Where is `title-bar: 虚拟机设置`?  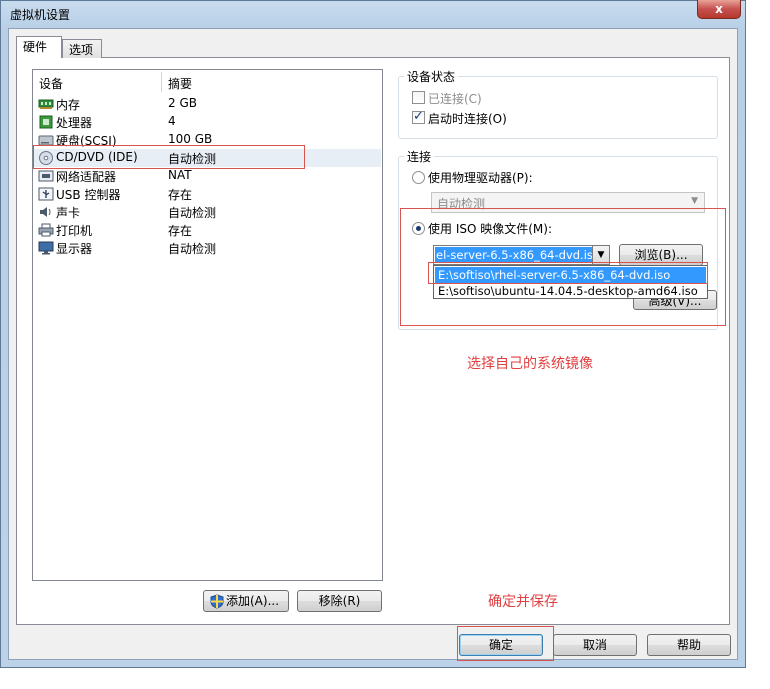
title-bar: 虚拟机设置 is located at coordinates (373, 14).